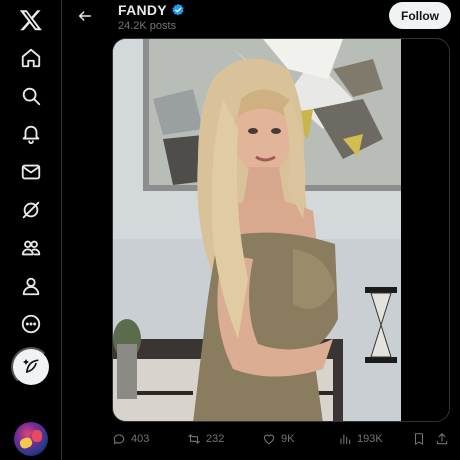 Image resolution: width=460 pixels, height=460 pixels. I want to click on account-name: FANDY, so click(142, 10).